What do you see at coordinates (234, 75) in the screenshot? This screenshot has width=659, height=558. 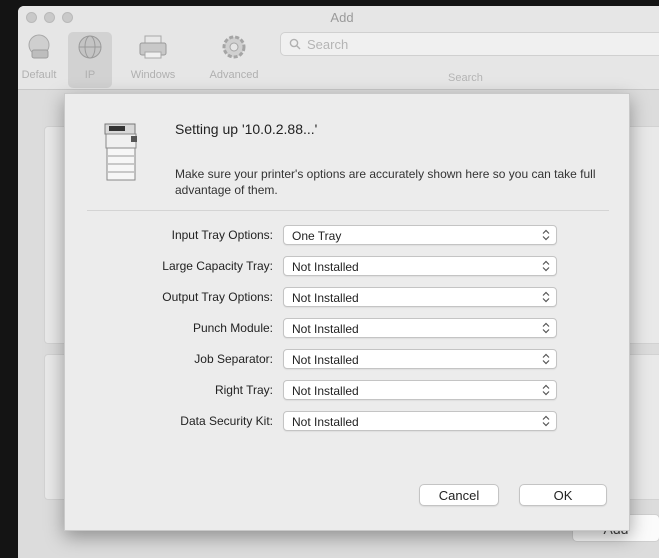 I see `toolbar-advanced-label: Advanced` at bounding box center [234, 75].